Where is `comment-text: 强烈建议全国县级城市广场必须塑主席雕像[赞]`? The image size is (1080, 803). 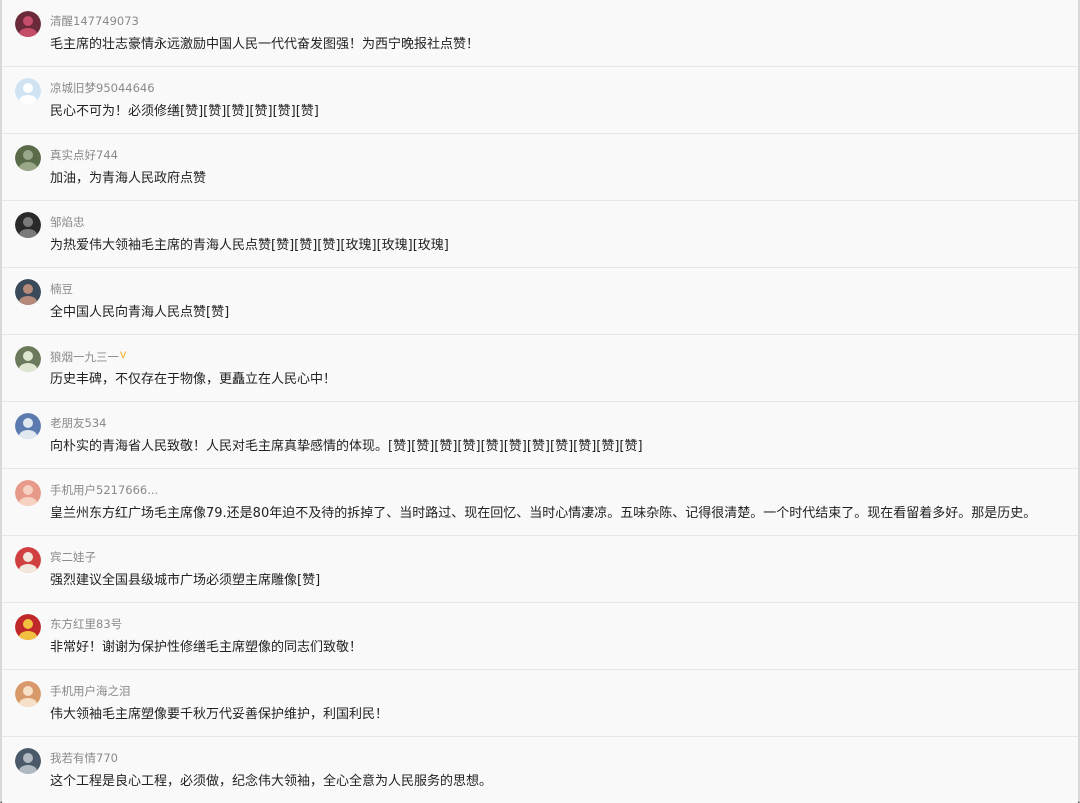 comment-text: 强烈建议全国县级城市广场必须塑主席雕像[赞] is located at coordinates (185, 580).